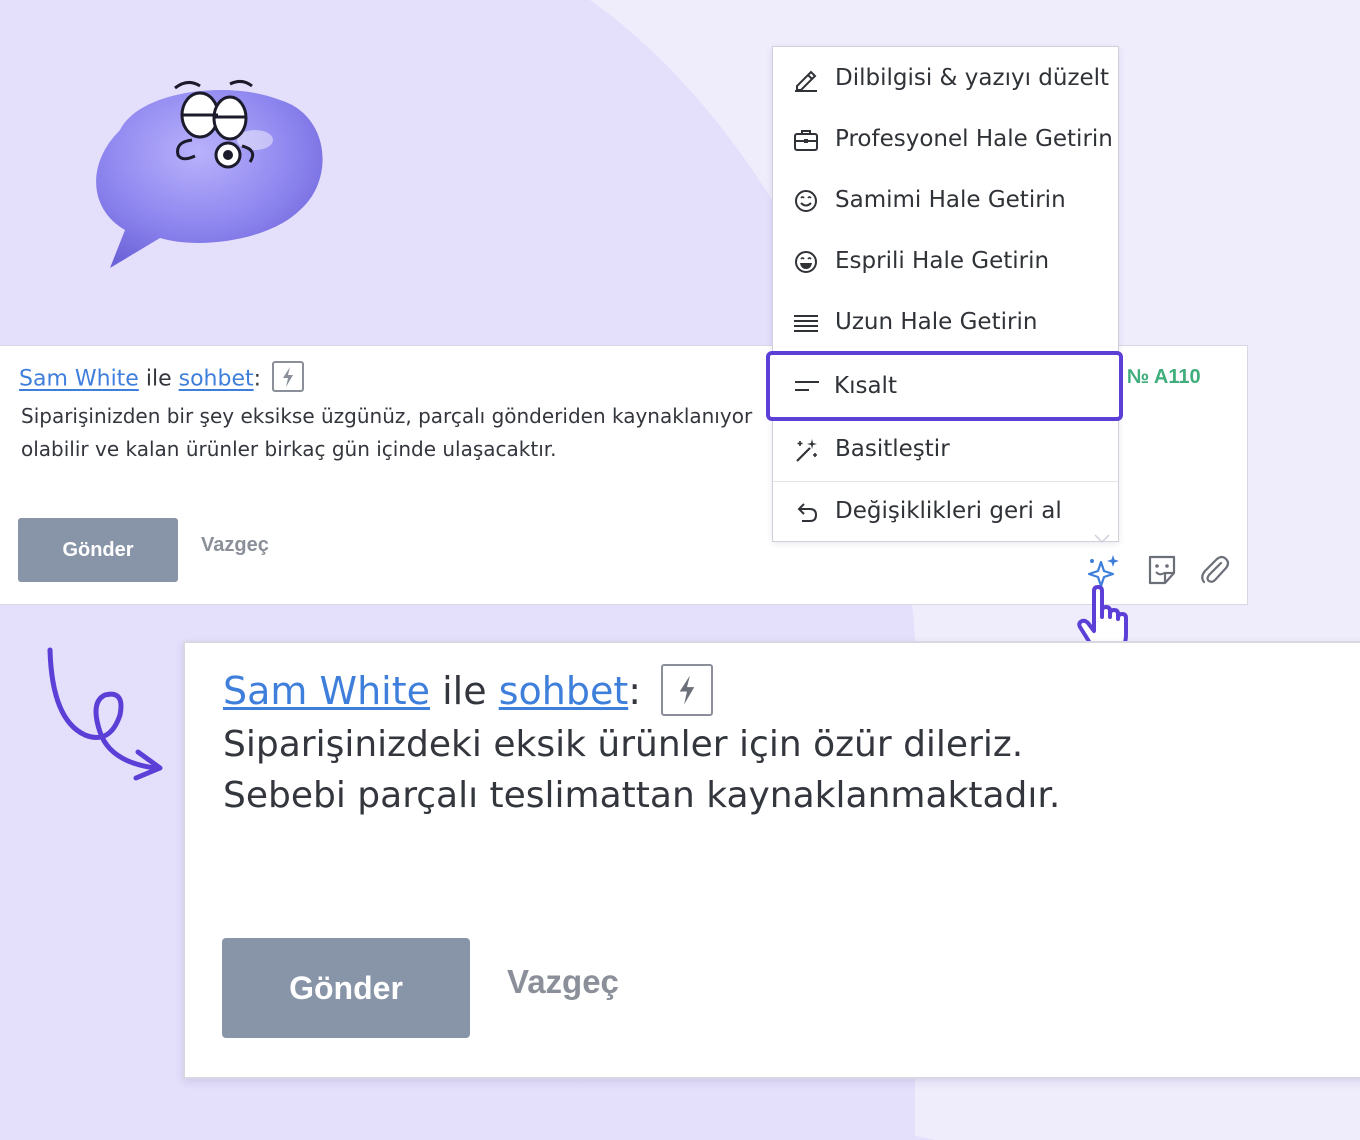 Image resolution: width=1360 pixels, height=1140 pixels. I want to click on menu-item-funny: Esprili Hale Getirin, so click(945, 261).